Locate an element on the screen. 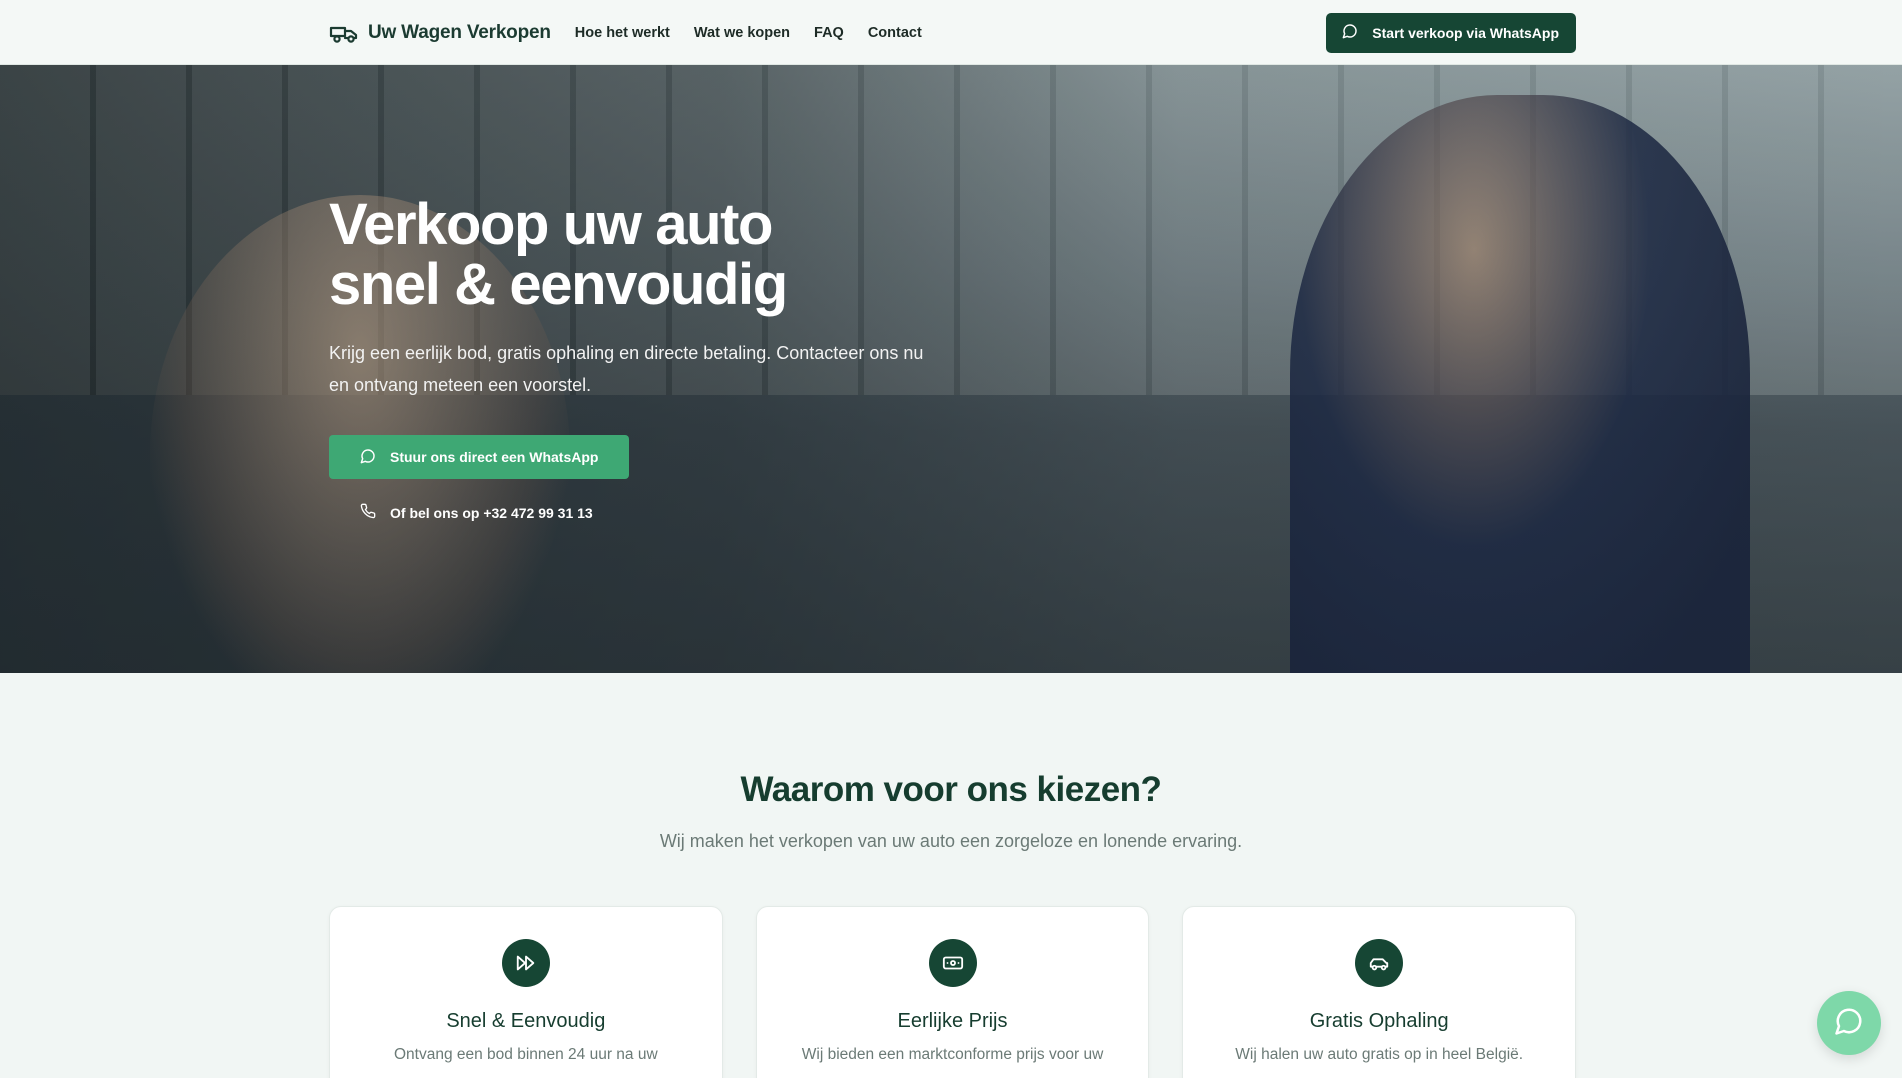 This screenshot has width=1902, height=1078. hero-salesman-figure is located at coordinates (1520, 384).